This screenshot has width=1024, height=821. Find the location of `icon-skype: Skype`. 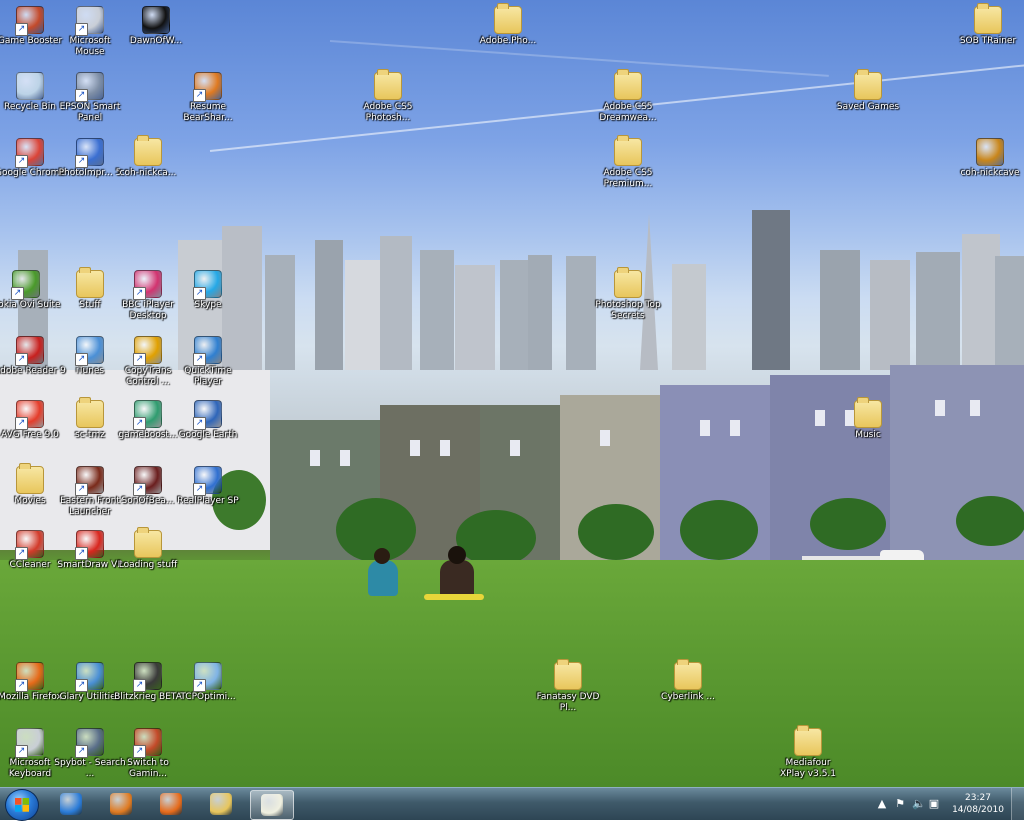

icon-skype: Skype is located at coordinates (208, 290).